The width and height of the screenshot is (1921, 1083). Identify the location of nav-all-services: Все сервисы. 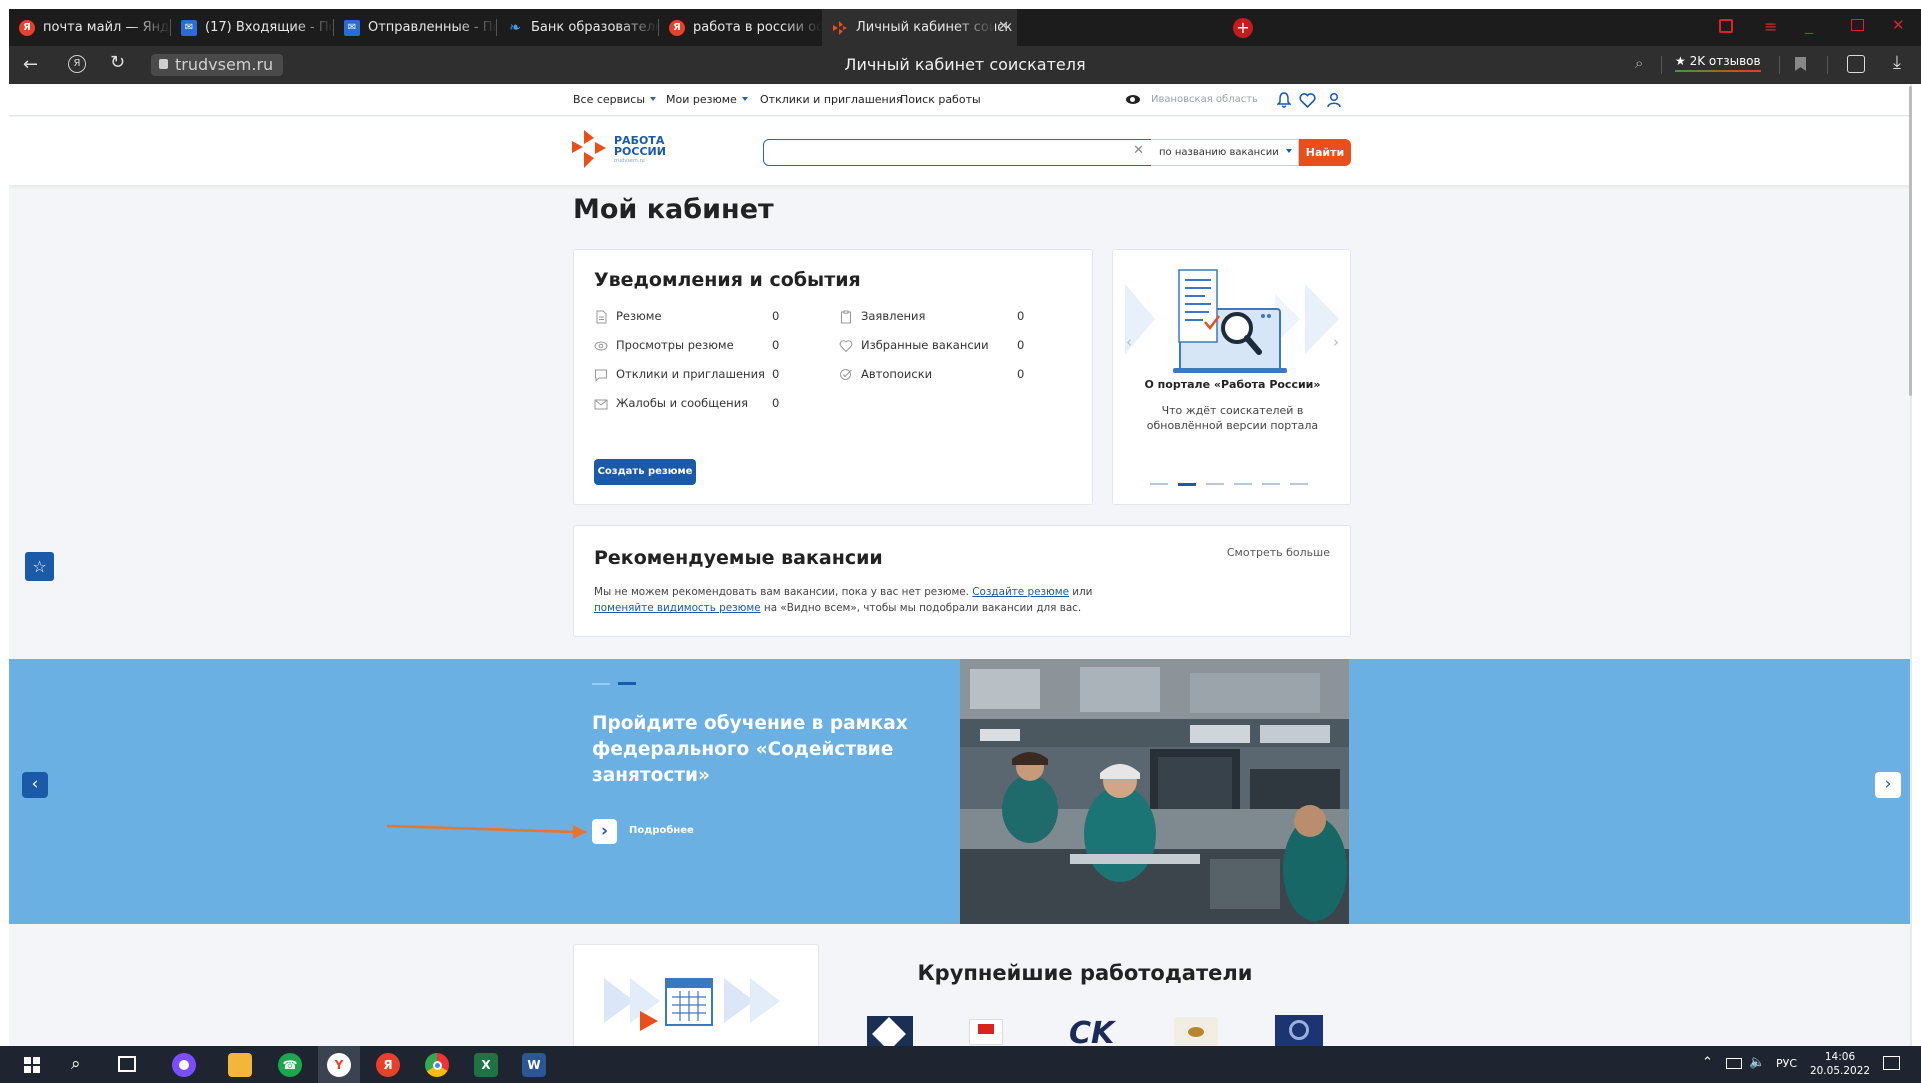
(615, 100).